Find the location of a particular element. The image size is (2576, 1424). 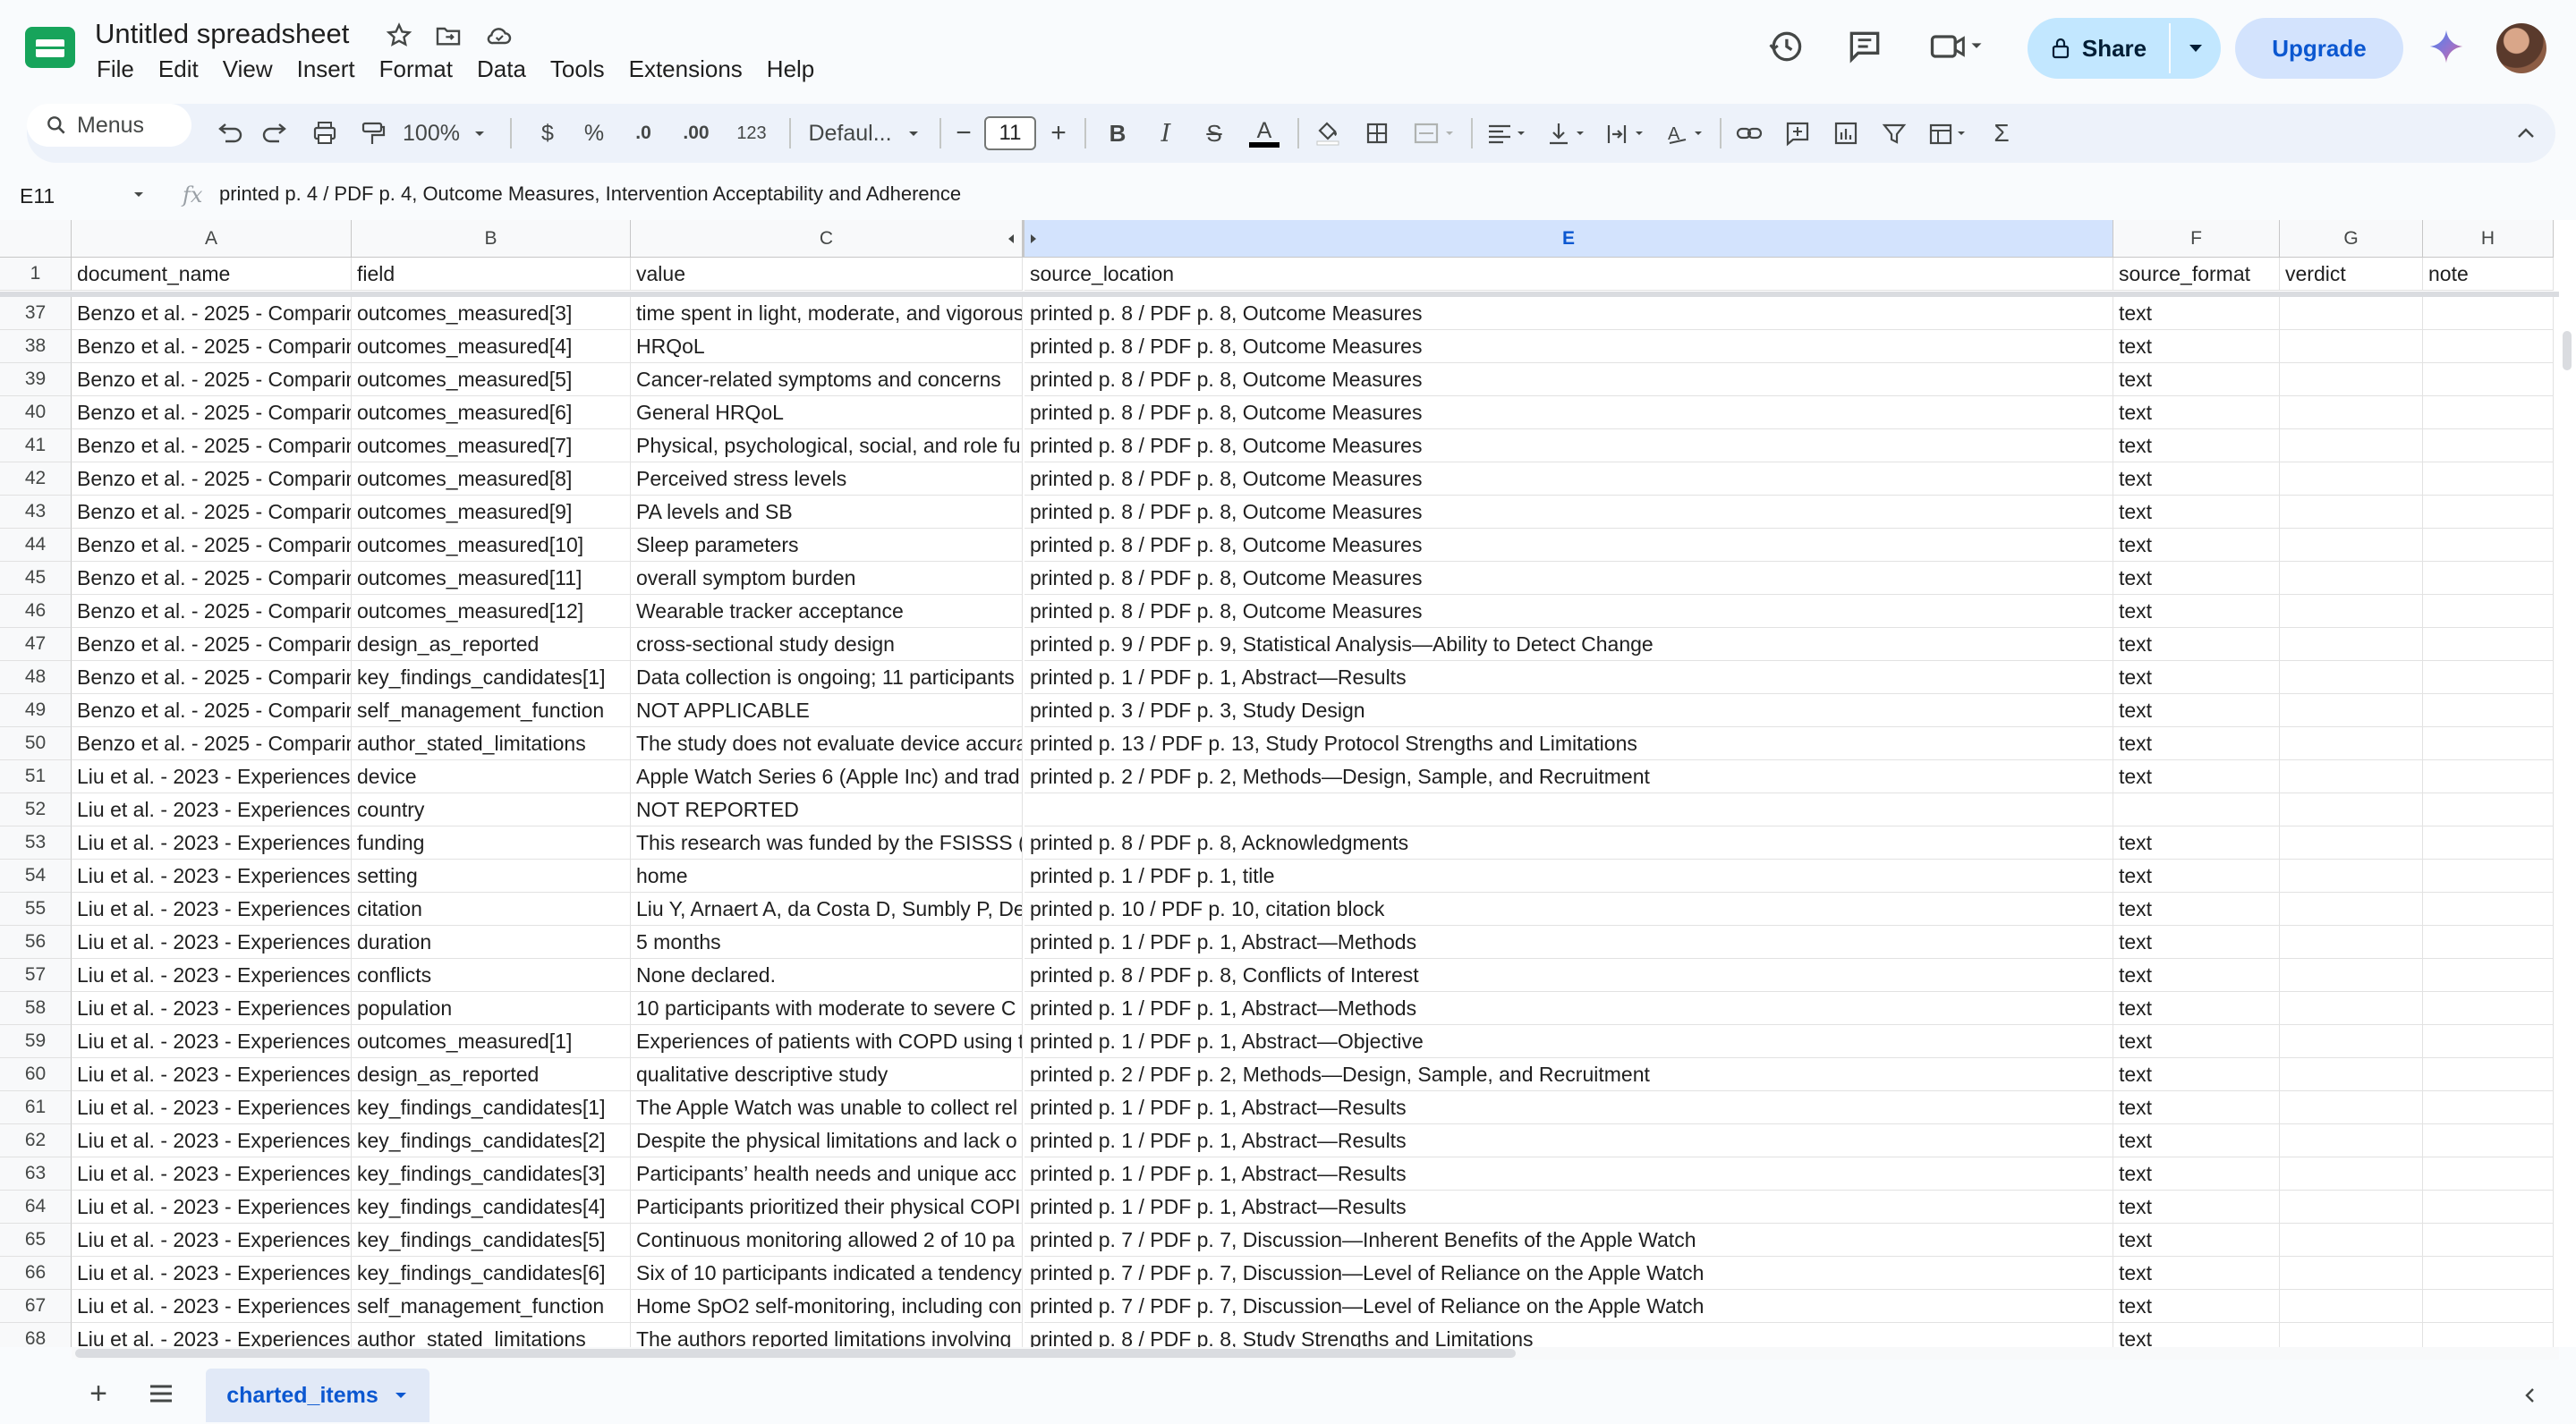

data-field-cell: outcomes_measured[5] is located at coordinates (491, 379).